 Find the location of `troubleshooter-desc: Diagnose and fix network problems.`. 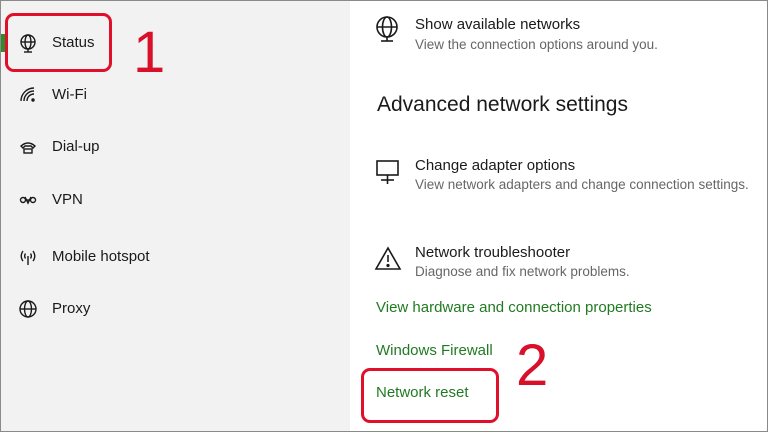

troubleshooter-desc: Diagnose and fix network problems. is located at coordinates (522, 271).